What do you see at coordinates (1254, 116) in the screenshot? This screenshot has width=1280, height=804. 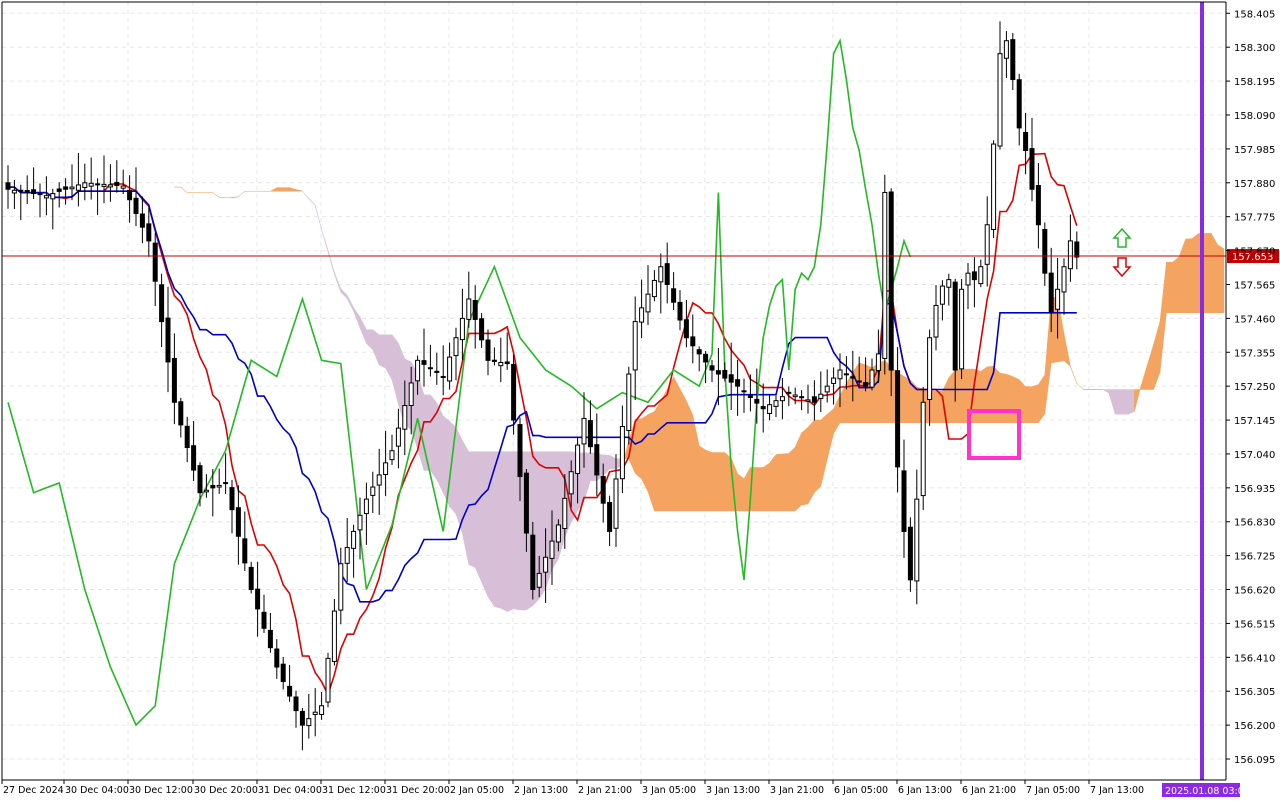 I see `y-tick-label: 158.090` at bounding box center [1254, 116].